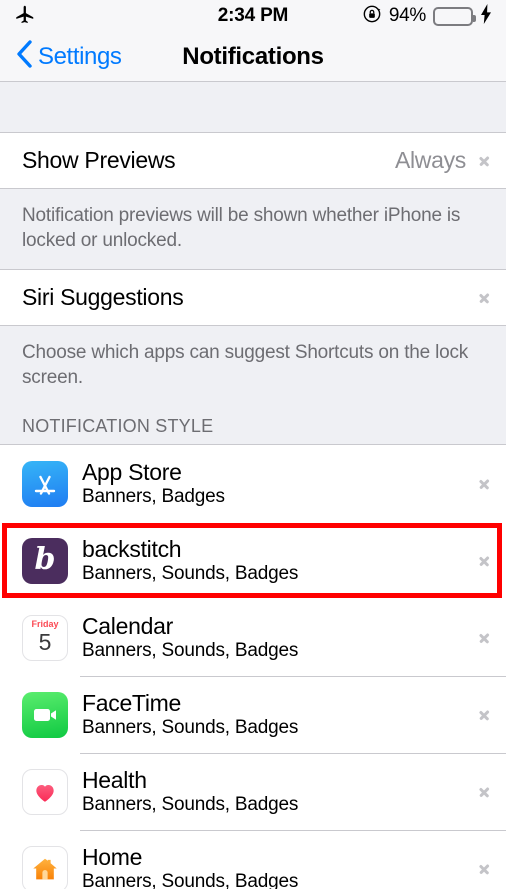 The height and width of the screenshot is (889, 506). I want to click on app-row-facetime: FaceTime Banners, Sounds, Badges, so click(253, 715).